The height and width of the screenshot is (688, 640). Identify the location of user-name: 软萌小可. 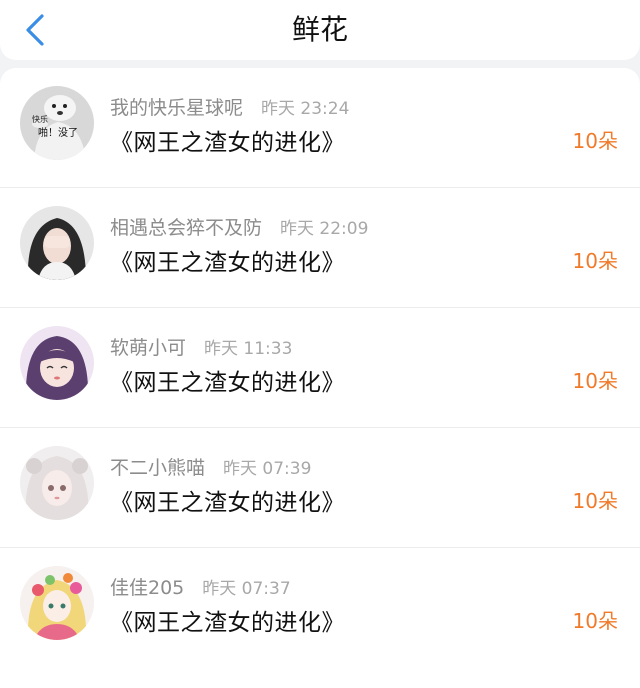
(148, 347).